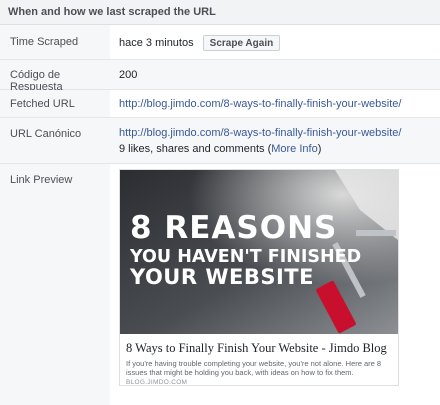  I want to click on engagement-stats: 9 likes, shares and comments (More Info), so click(220, 149).